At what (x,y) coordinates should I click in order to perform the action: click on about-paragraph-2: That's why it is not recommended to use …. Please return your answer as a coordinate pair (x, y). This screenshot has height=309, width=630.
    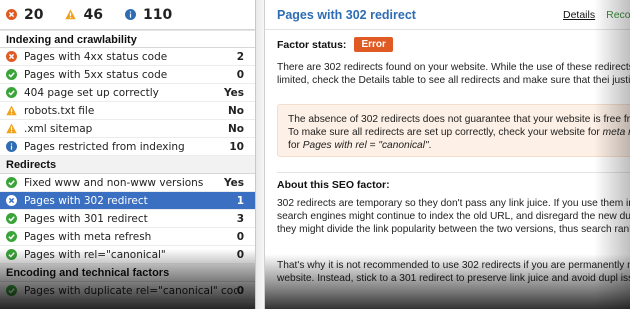
    Looking at the image, I should click on (453, 272).